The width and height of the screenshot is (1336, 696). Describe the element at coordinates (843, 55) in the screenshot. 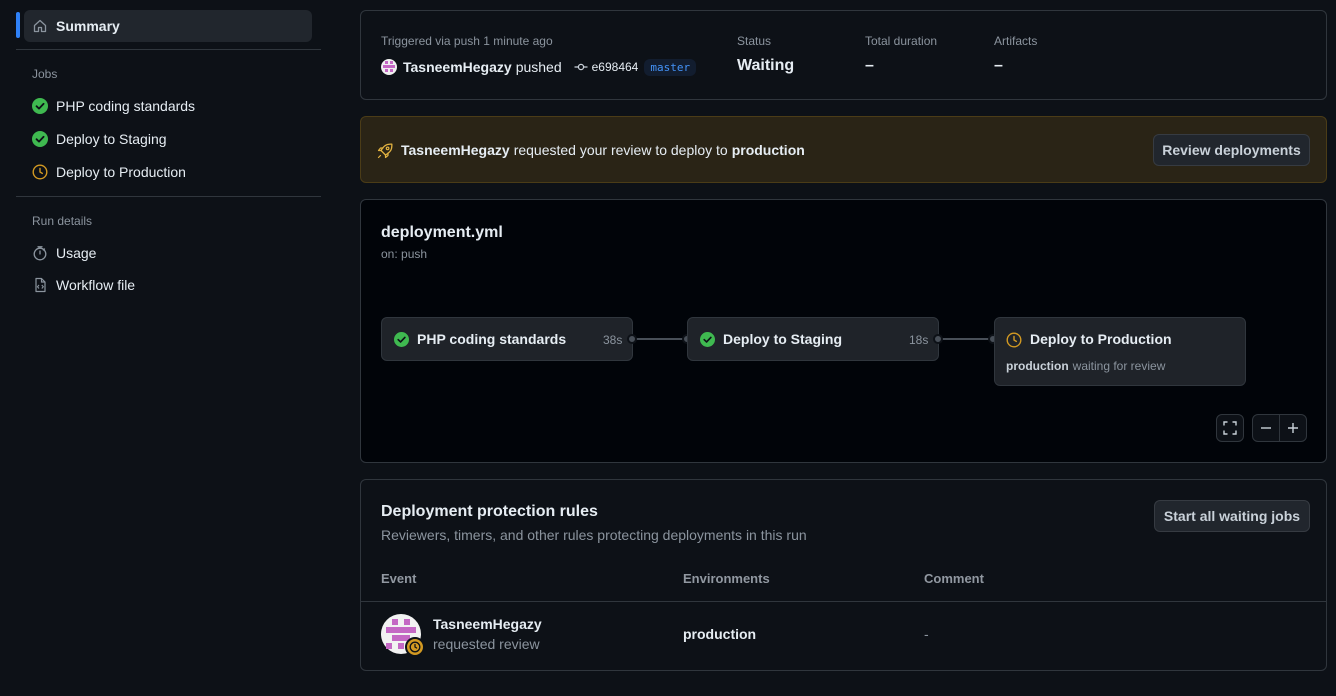

I see `run-summary-card` at that location.